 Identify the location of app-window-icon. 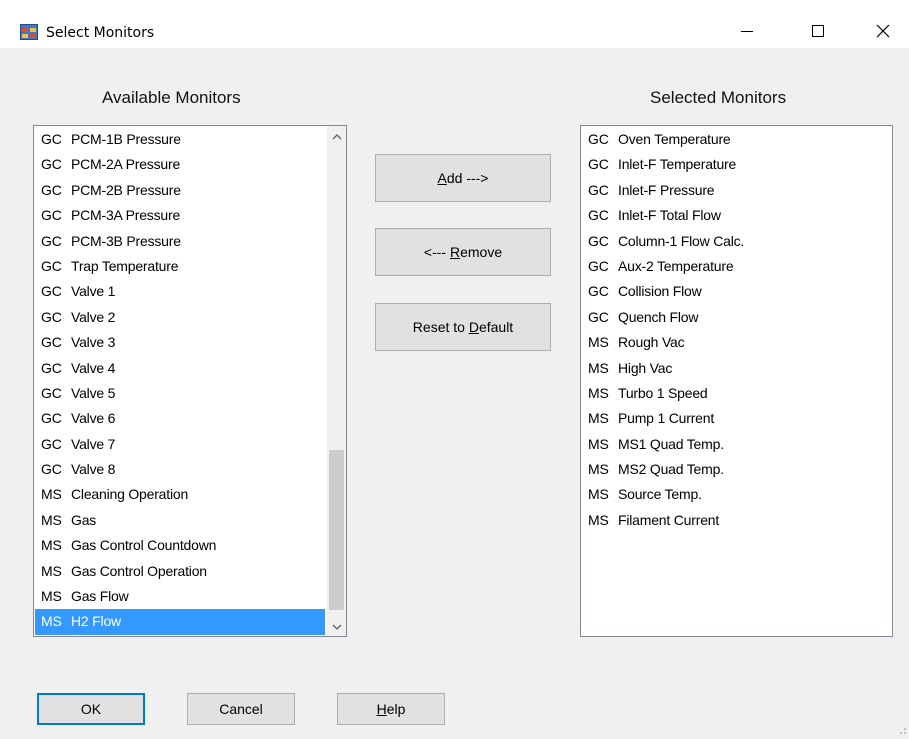
(29, 32).